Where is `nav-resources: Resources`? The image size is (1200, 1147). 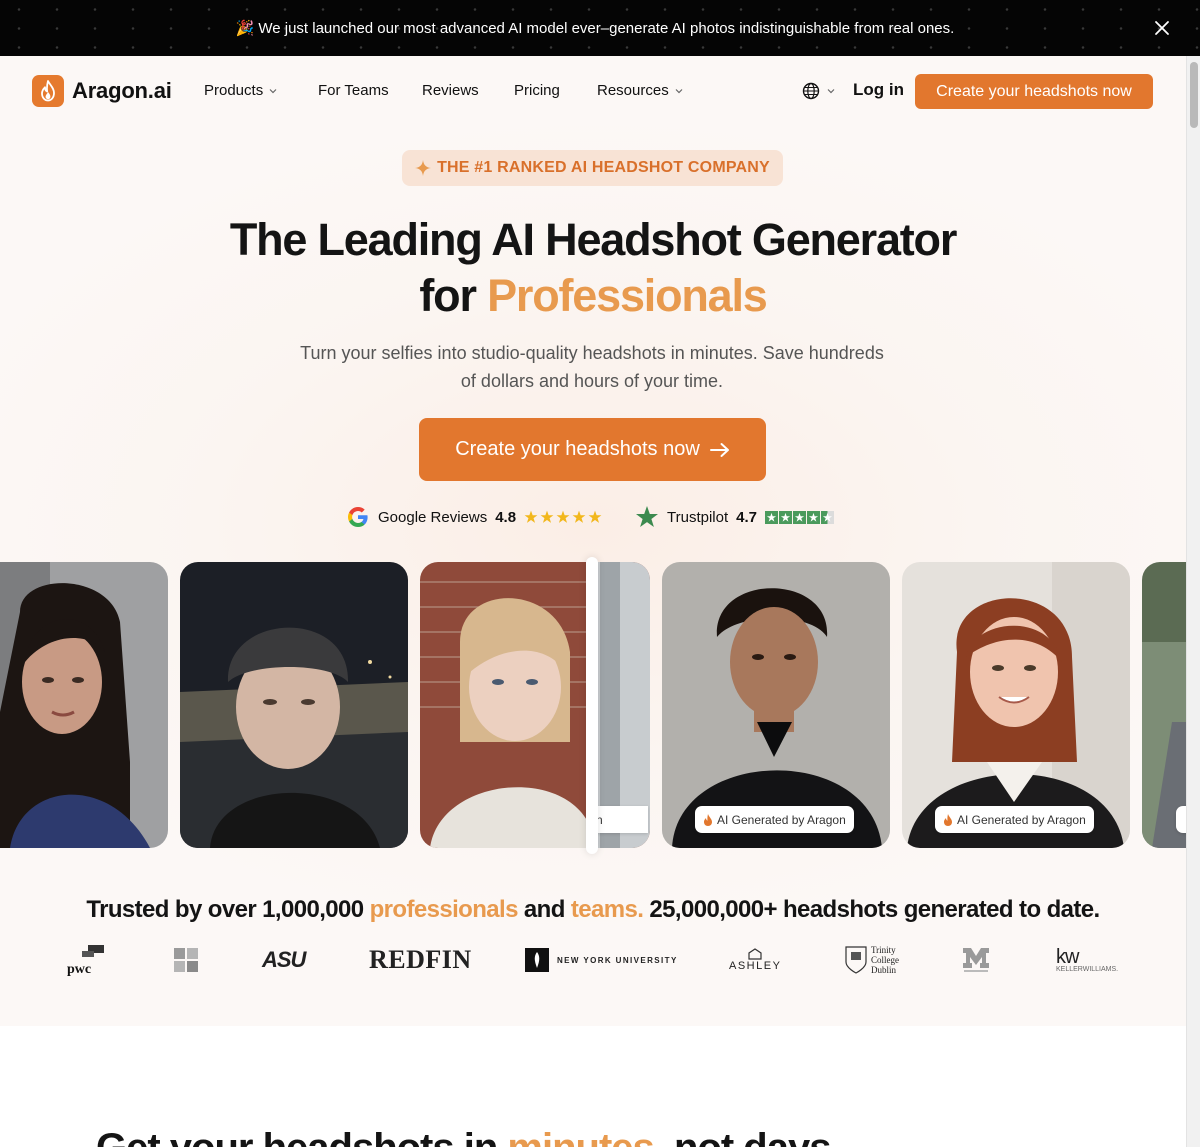 nav-resources: Resources is located at coordinates (640, 90).